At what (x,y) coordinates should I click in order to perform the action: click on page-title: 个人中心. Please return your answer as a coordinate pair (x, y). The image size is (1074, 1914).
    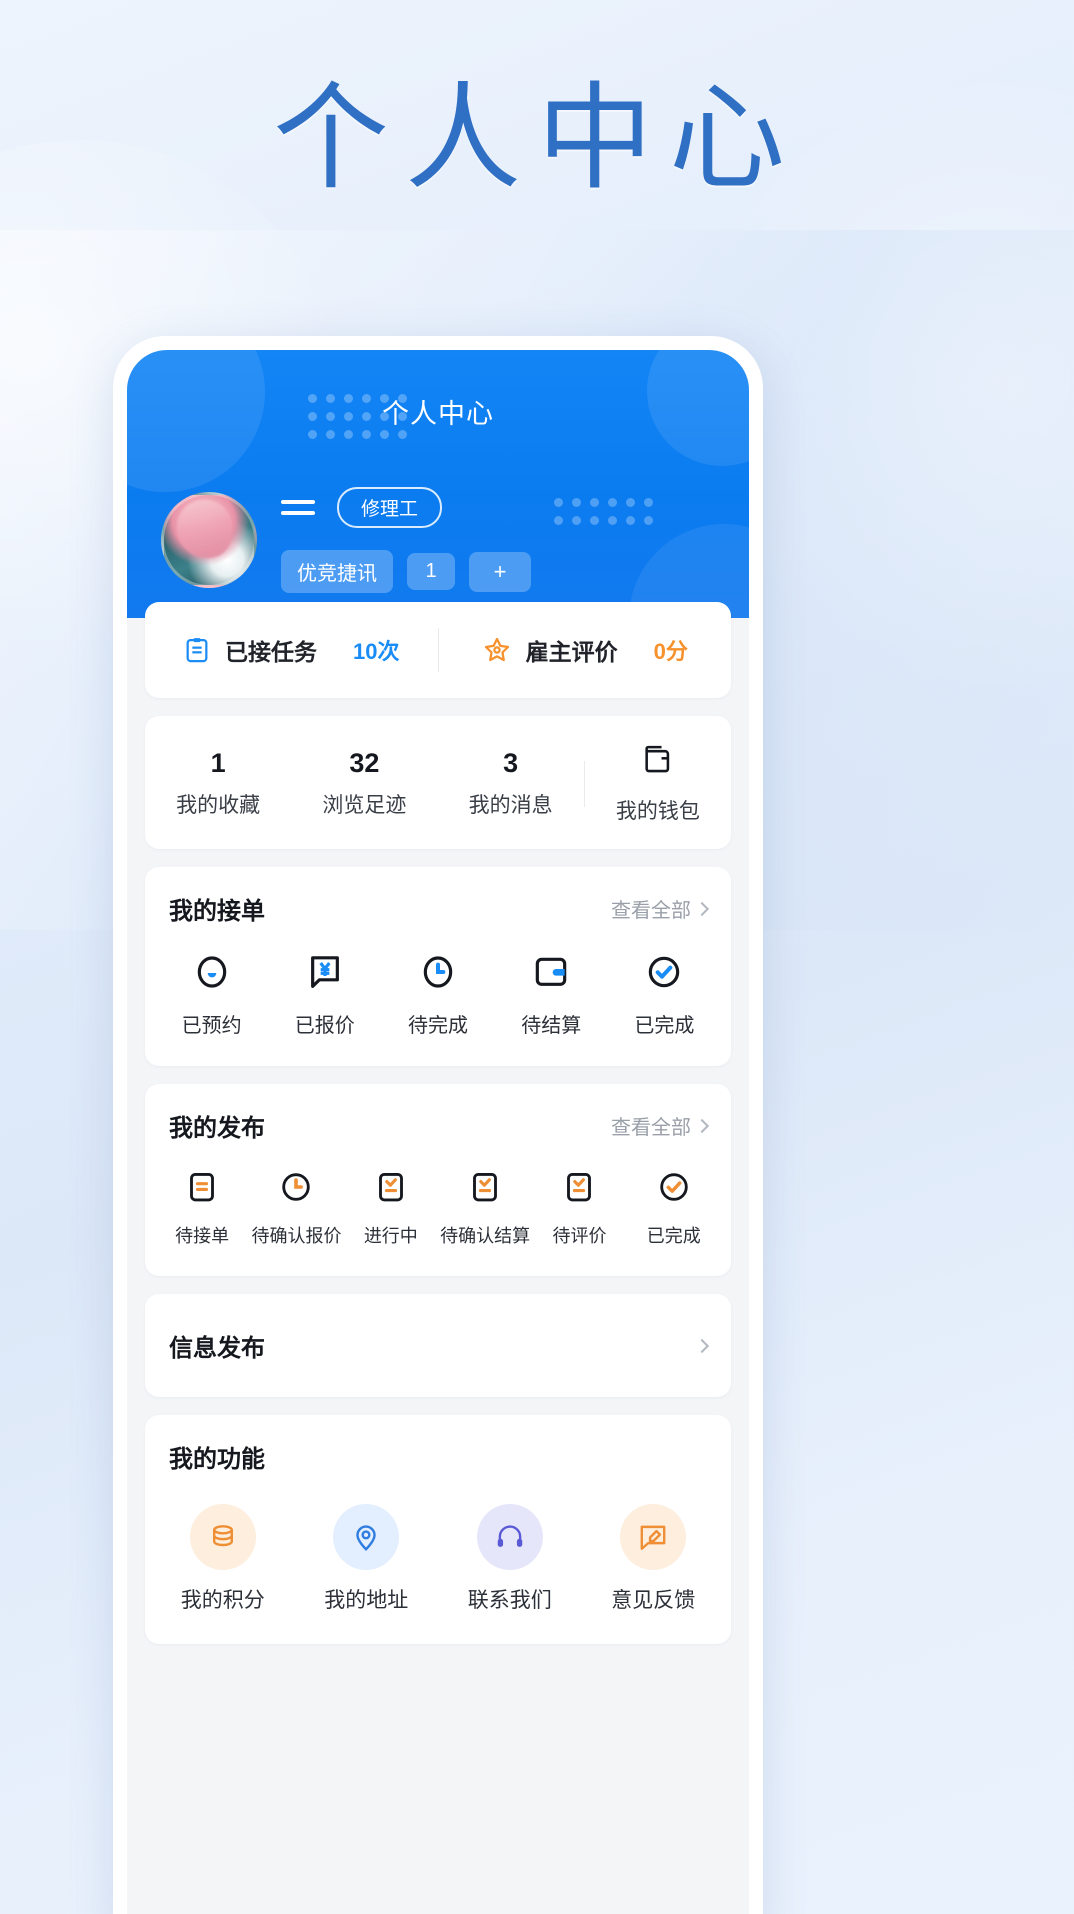
    Looking at the image, I should click on (537, 138).